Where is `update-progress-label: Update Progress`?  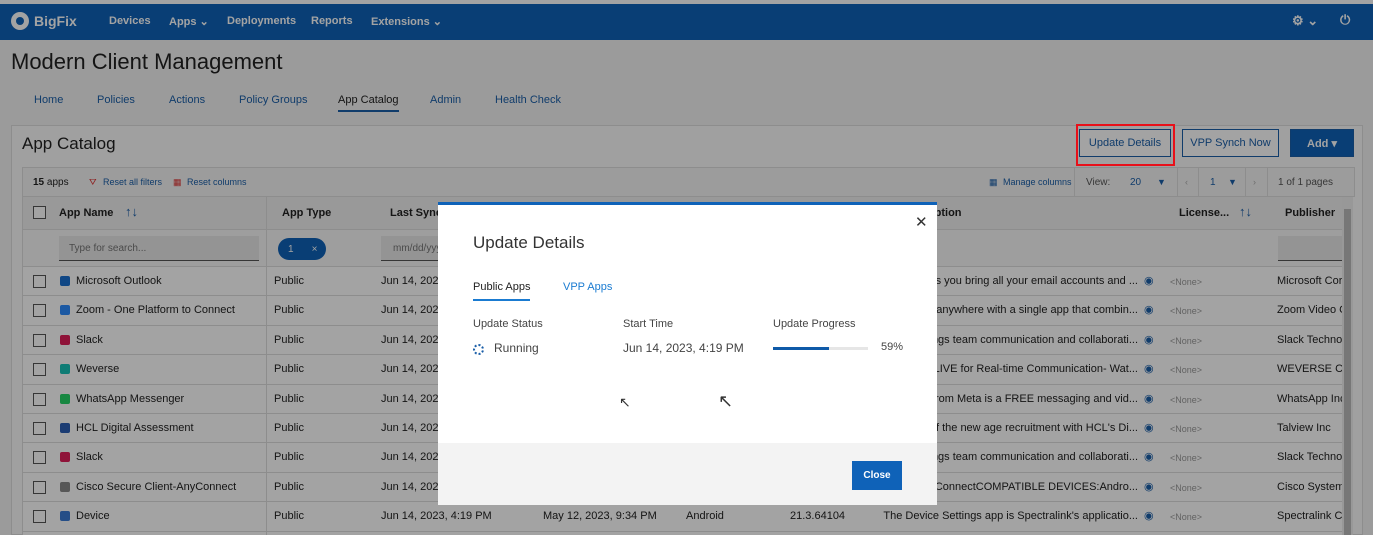 update-progress-label: Update Progress is located at coordinates (814, 324).